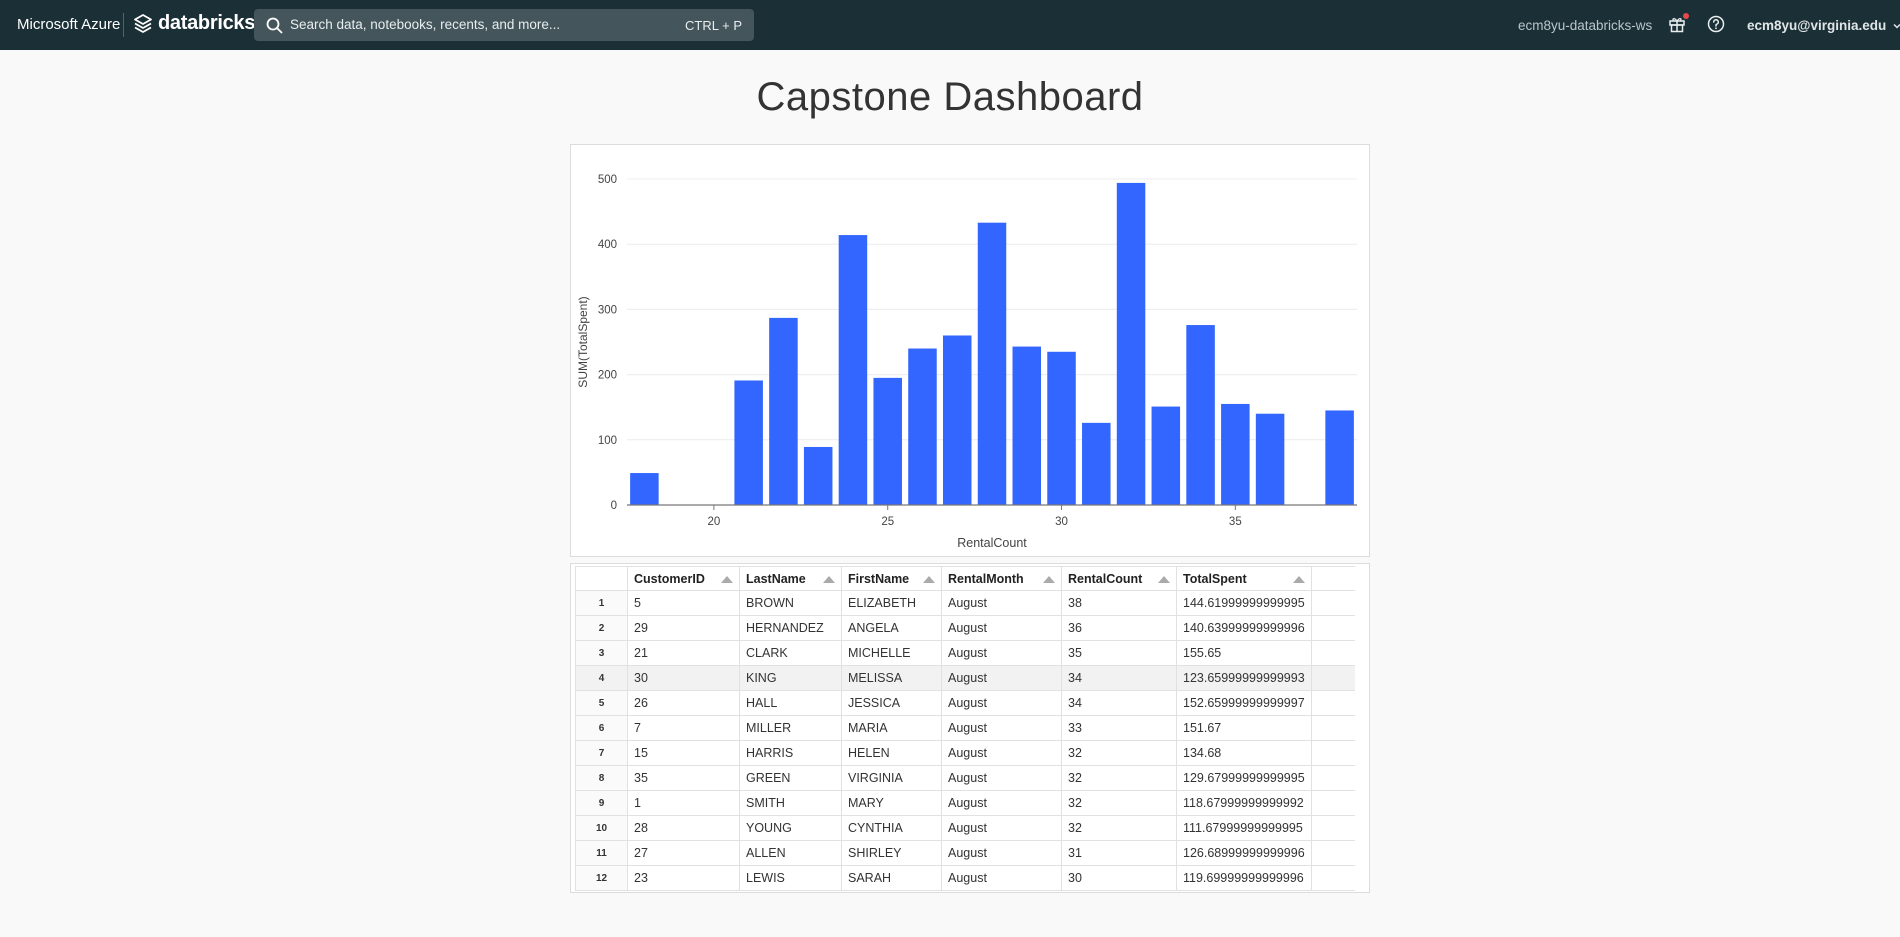  Describe the element at coordinates (1244, 653) in the screenshot. I see `table-cell-totalspent: 155.65` at that location.